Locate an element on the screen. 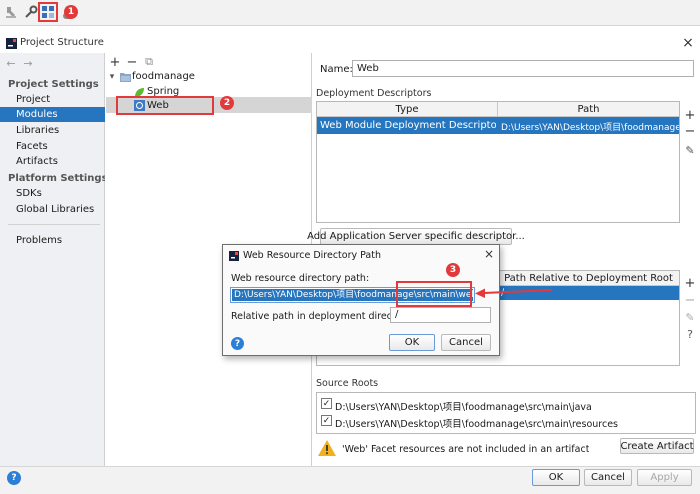 The width and height of the screenshot is (700, 494). footer-apply-button: Apply is located at coordinates (664, 477).